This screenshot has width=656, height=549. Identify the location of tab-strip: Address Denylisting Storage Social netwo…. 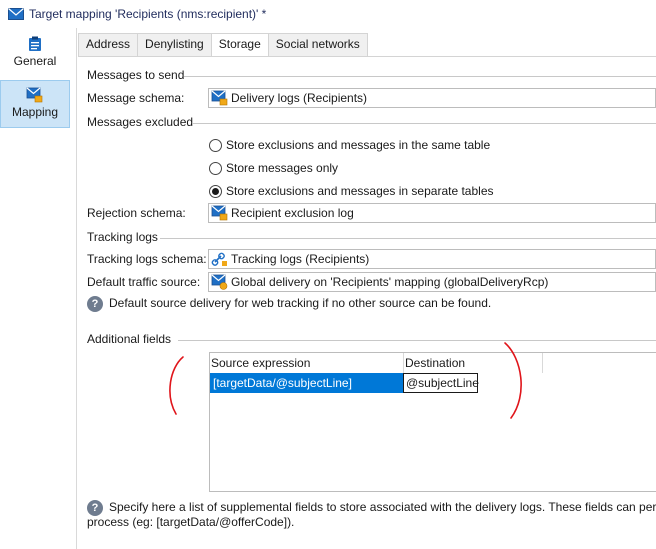
(223, 45).